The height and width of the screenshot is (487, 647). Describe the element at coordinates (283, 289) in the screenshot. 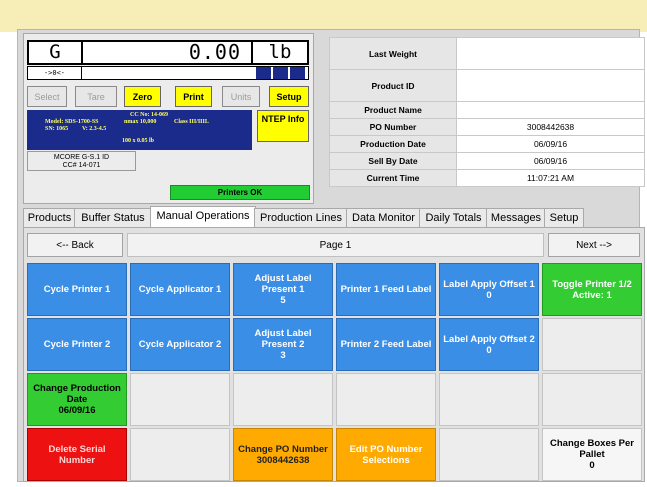

I see `adjust-label-present-1-button: Adjust Label Present 15` at that location.